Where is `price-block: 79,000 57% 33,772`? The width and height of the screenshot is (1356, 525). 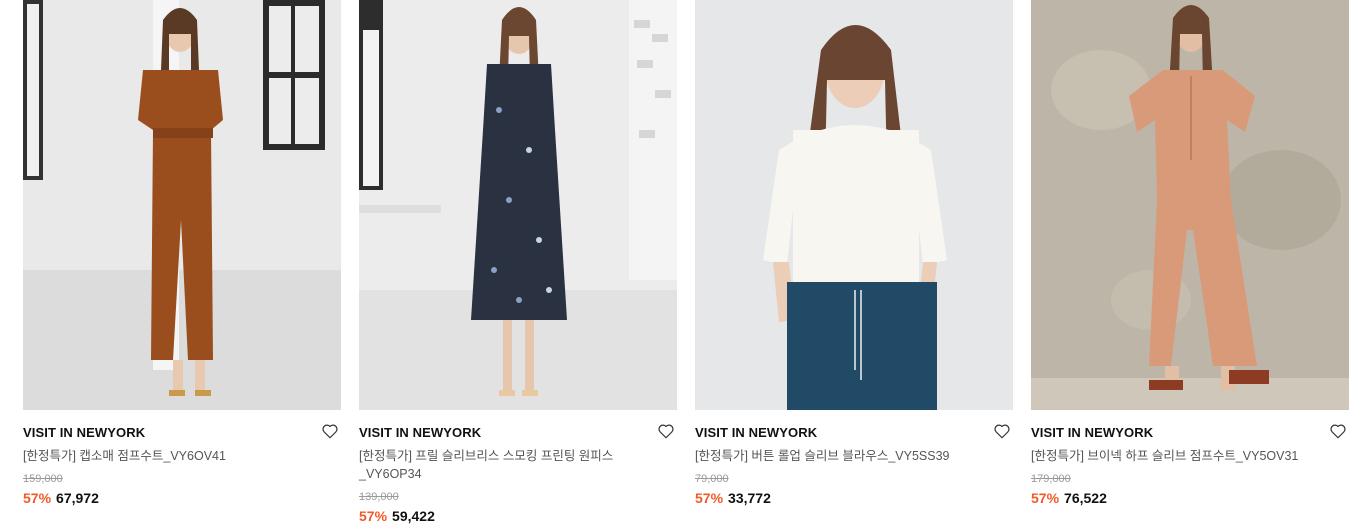
price-block: 79,000 57% 33,772 is located at coordinates (854, 489).